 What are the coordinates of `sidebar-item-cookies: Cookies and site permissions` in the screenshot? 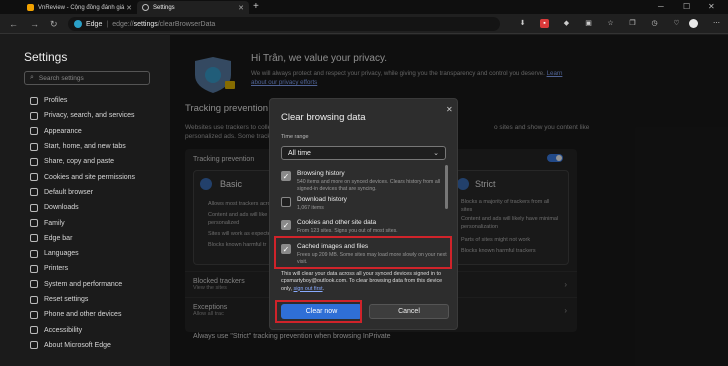 It's located at (82, 176).